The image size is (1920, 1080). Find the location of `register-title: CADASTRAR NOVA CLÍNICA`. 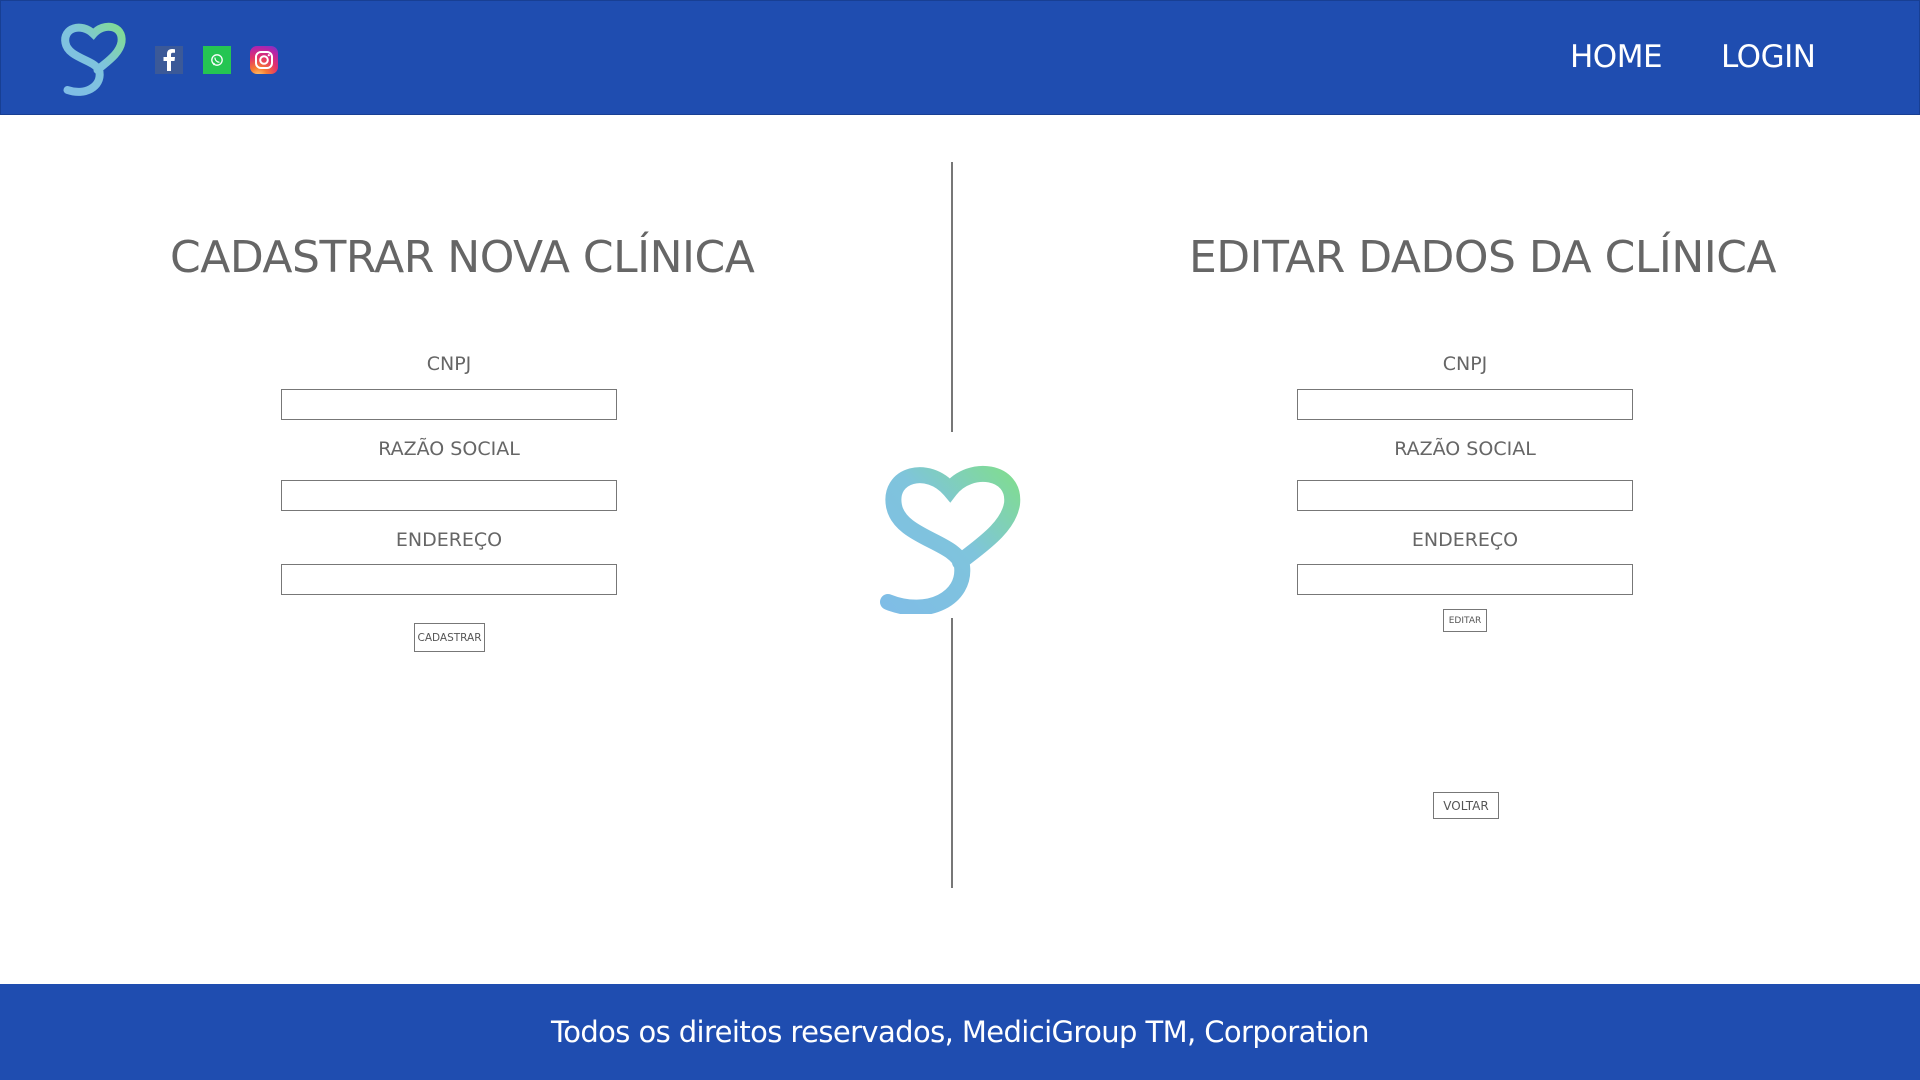

register-title: CADASTRAR NOVA CLÍNICA is located at coordinates (462, 257).